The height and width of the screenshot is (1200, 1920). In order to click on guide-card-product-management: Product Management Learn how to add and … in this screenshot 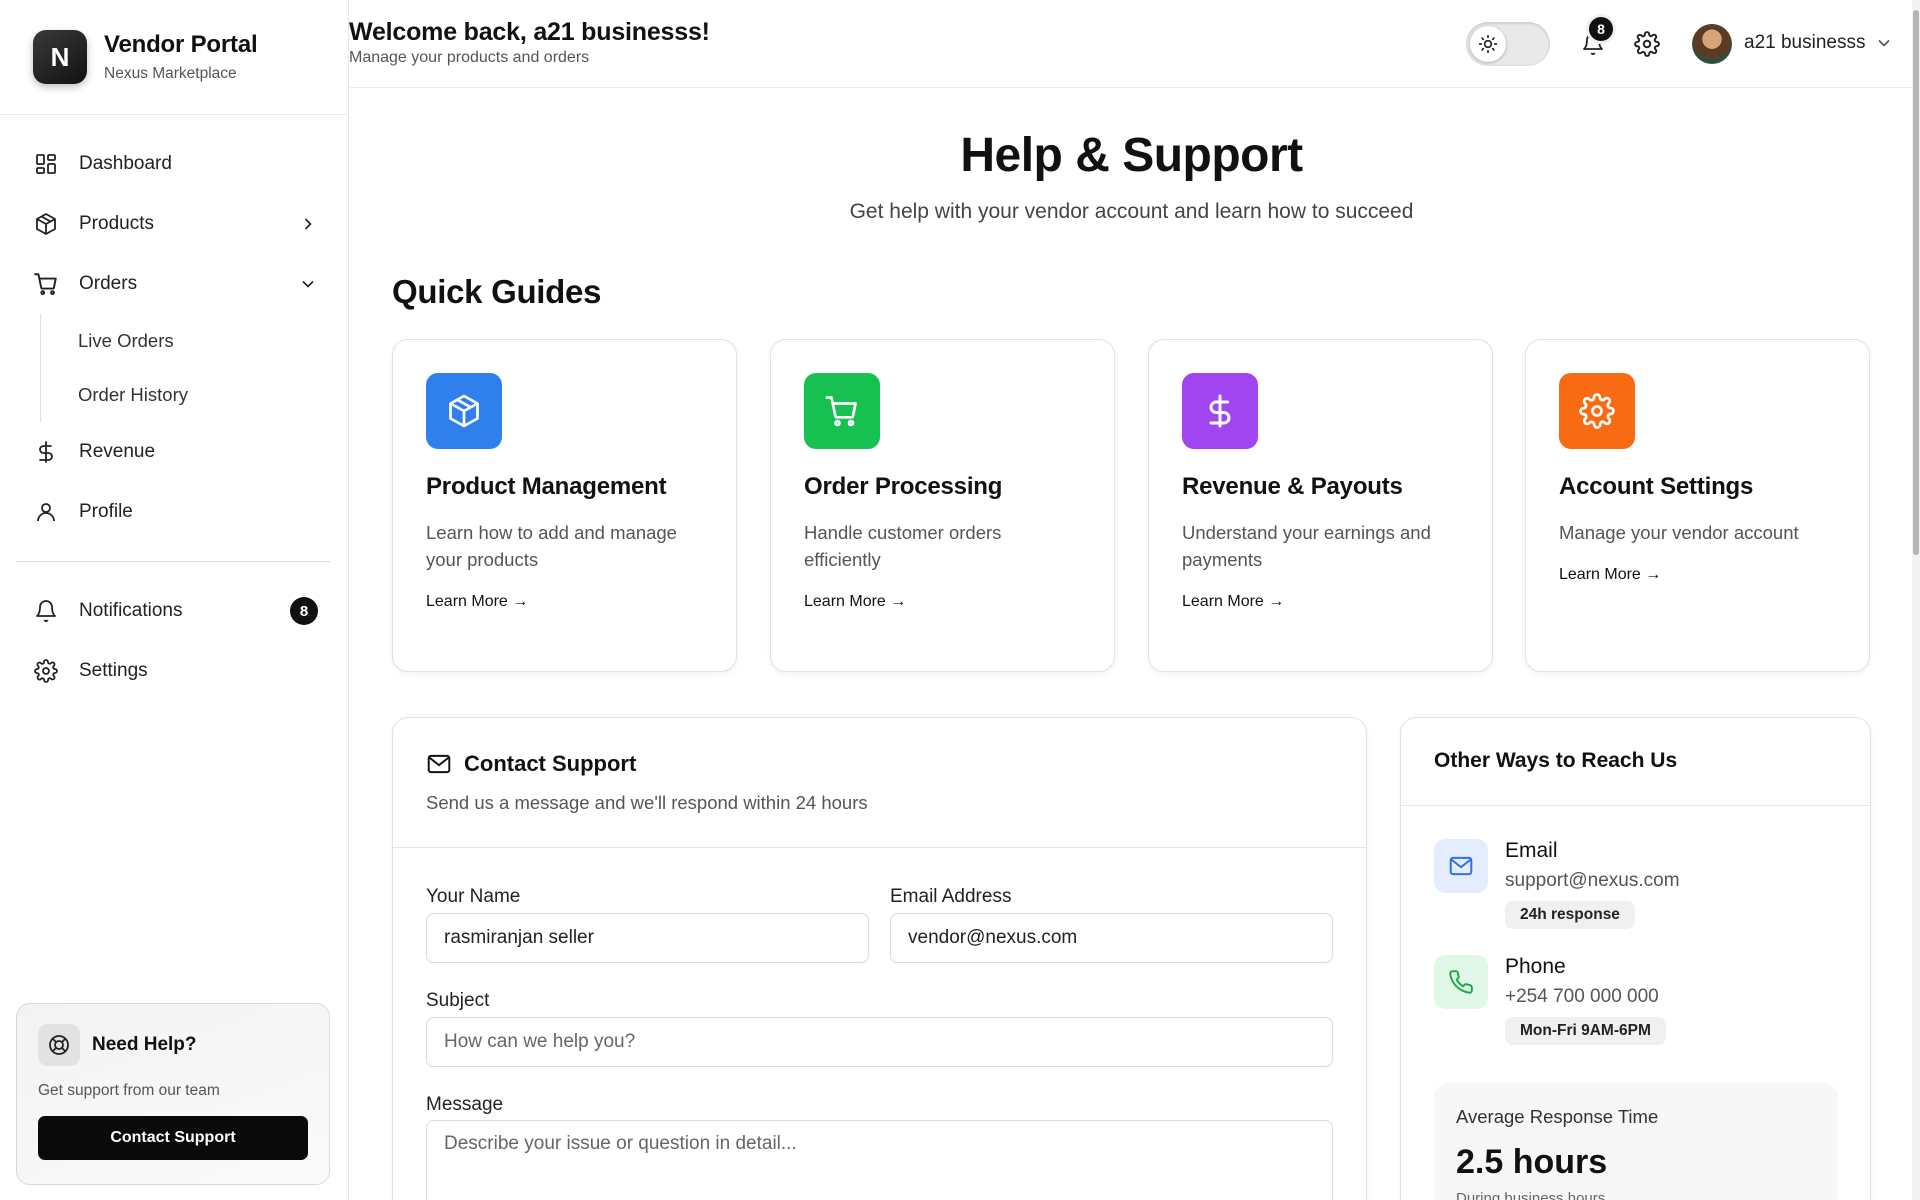, I will do `click(564, 505)`.